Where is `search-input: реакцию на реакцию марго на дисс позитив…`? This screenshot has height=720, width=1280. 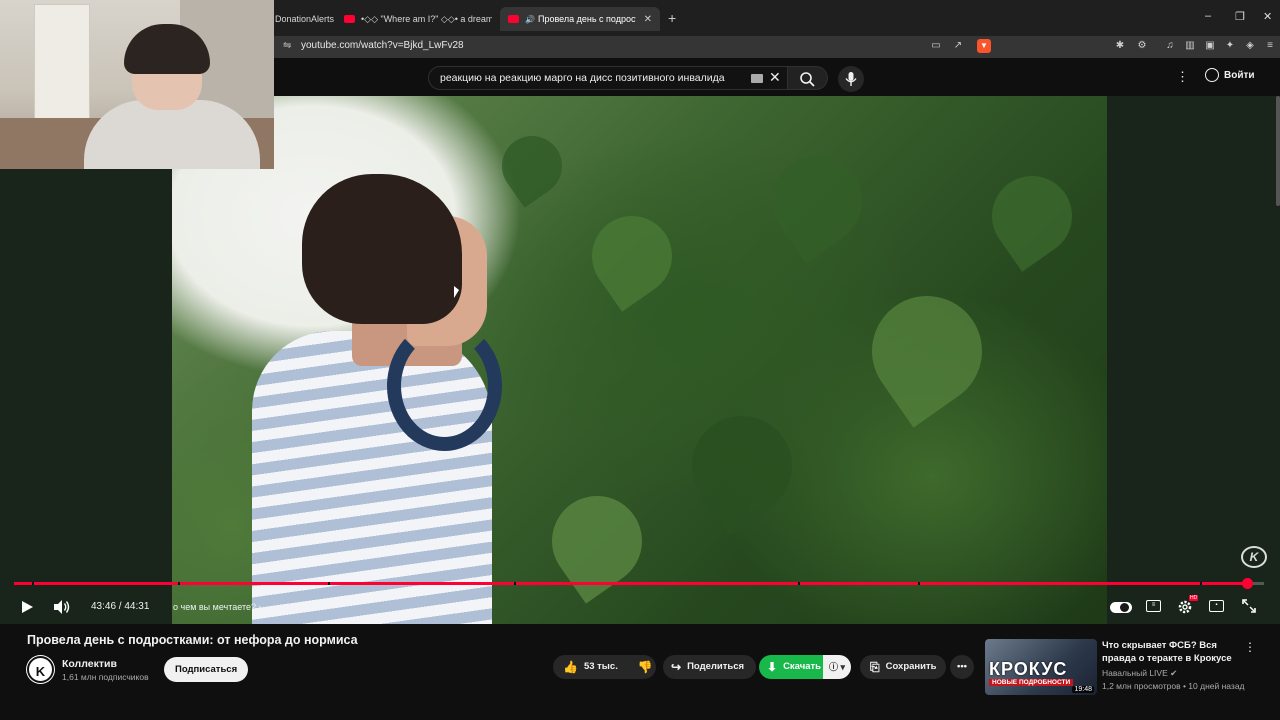 search-input: реакцию на реакцию марго на дисс позитив… is located at coordinates (608, 78).